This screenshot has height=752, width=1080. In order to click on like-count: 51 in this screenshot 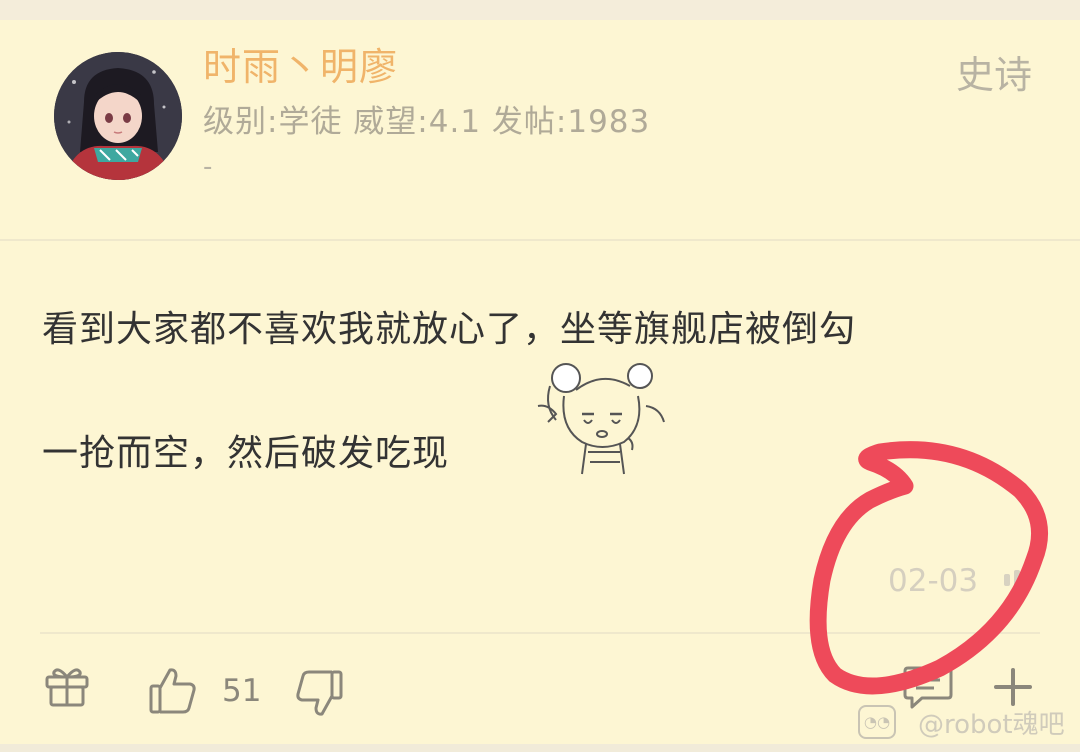, I will do `click(242, 691)`.